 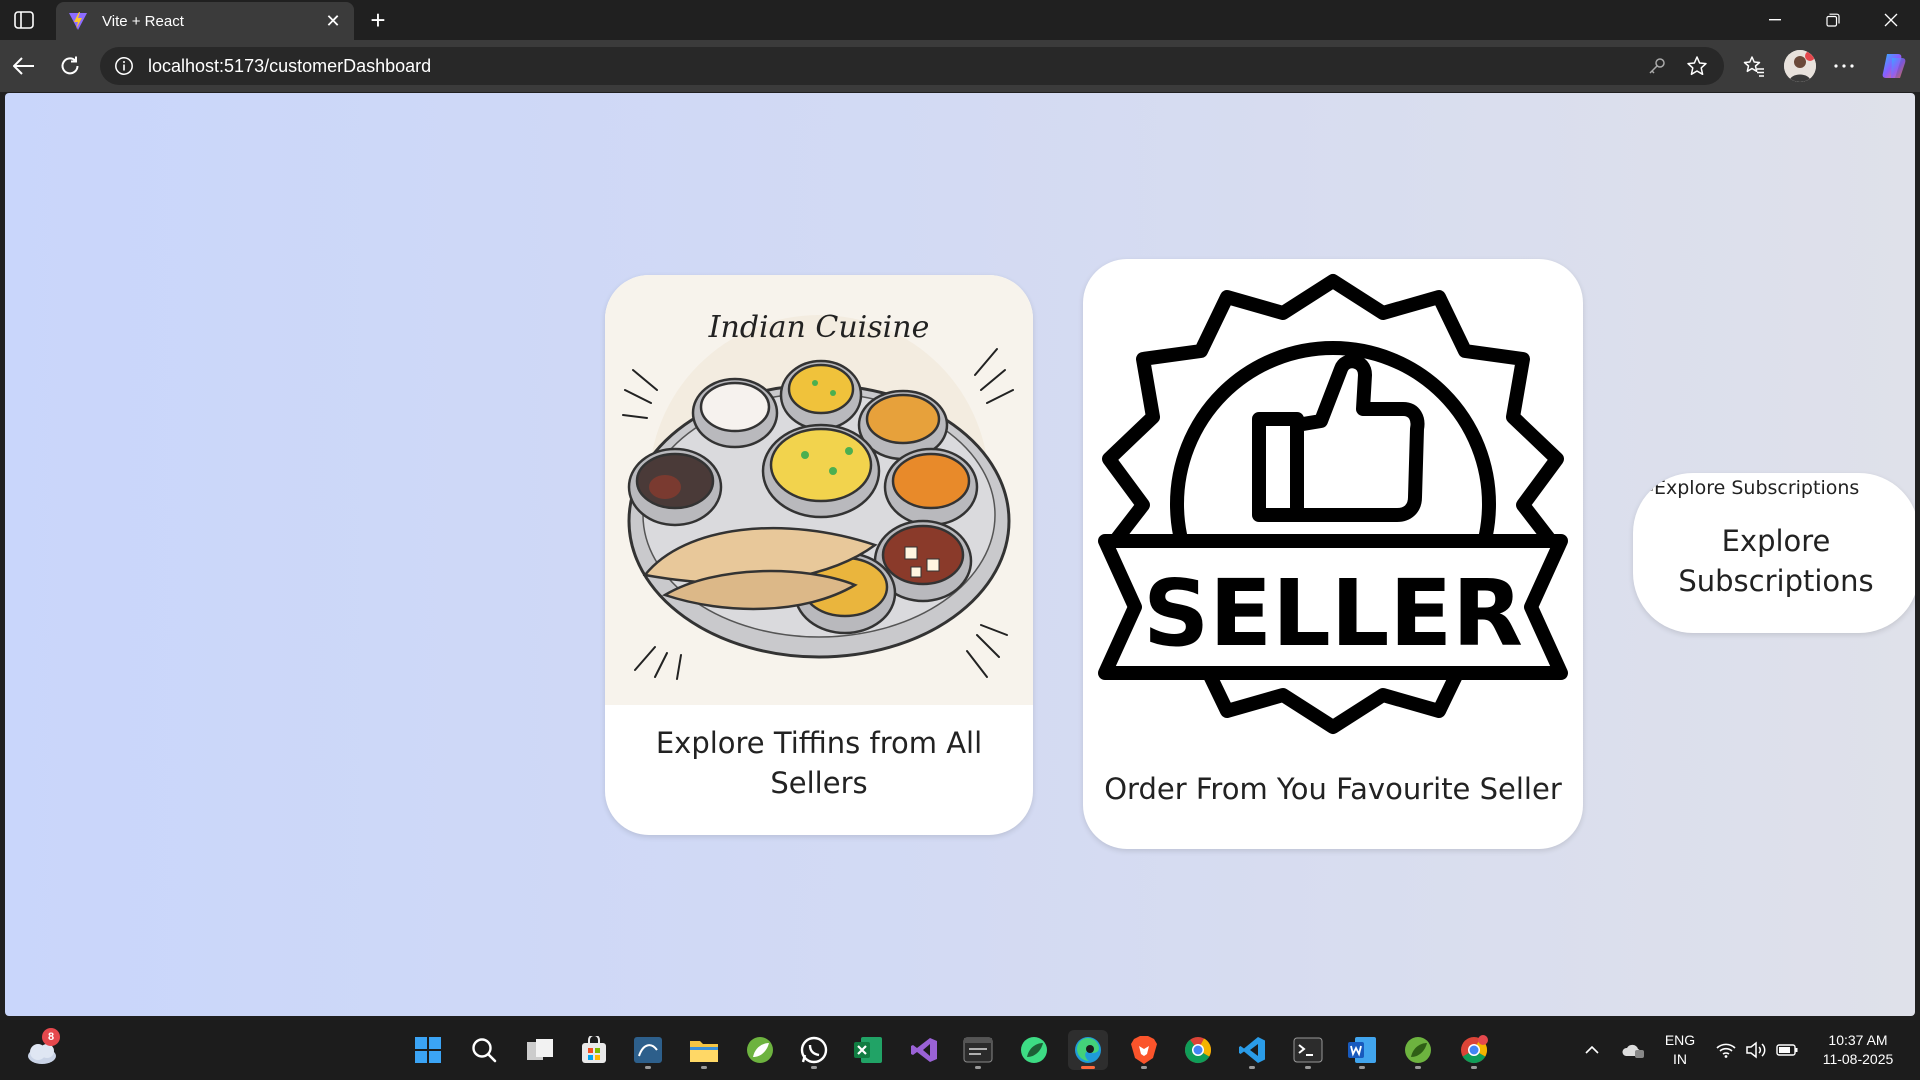 I want to click on weather-badge: 8, so click(x=51, y=1037).